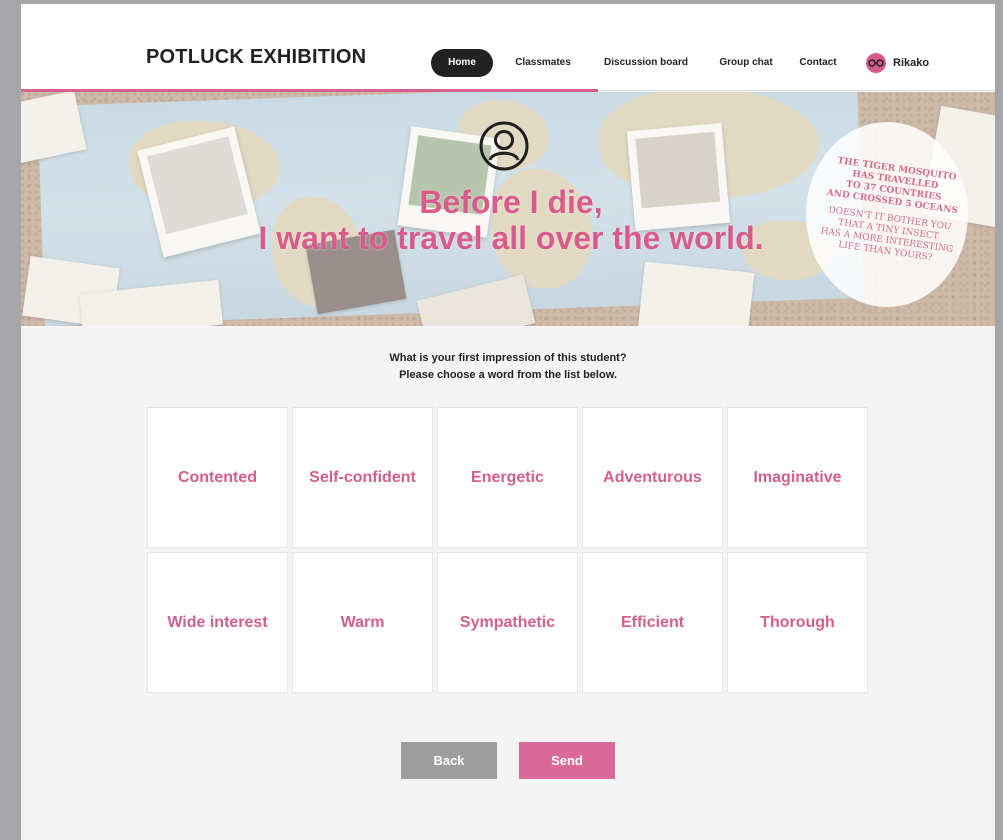  I want to click on nav-group-chat: Group chat, so click(746, 63).